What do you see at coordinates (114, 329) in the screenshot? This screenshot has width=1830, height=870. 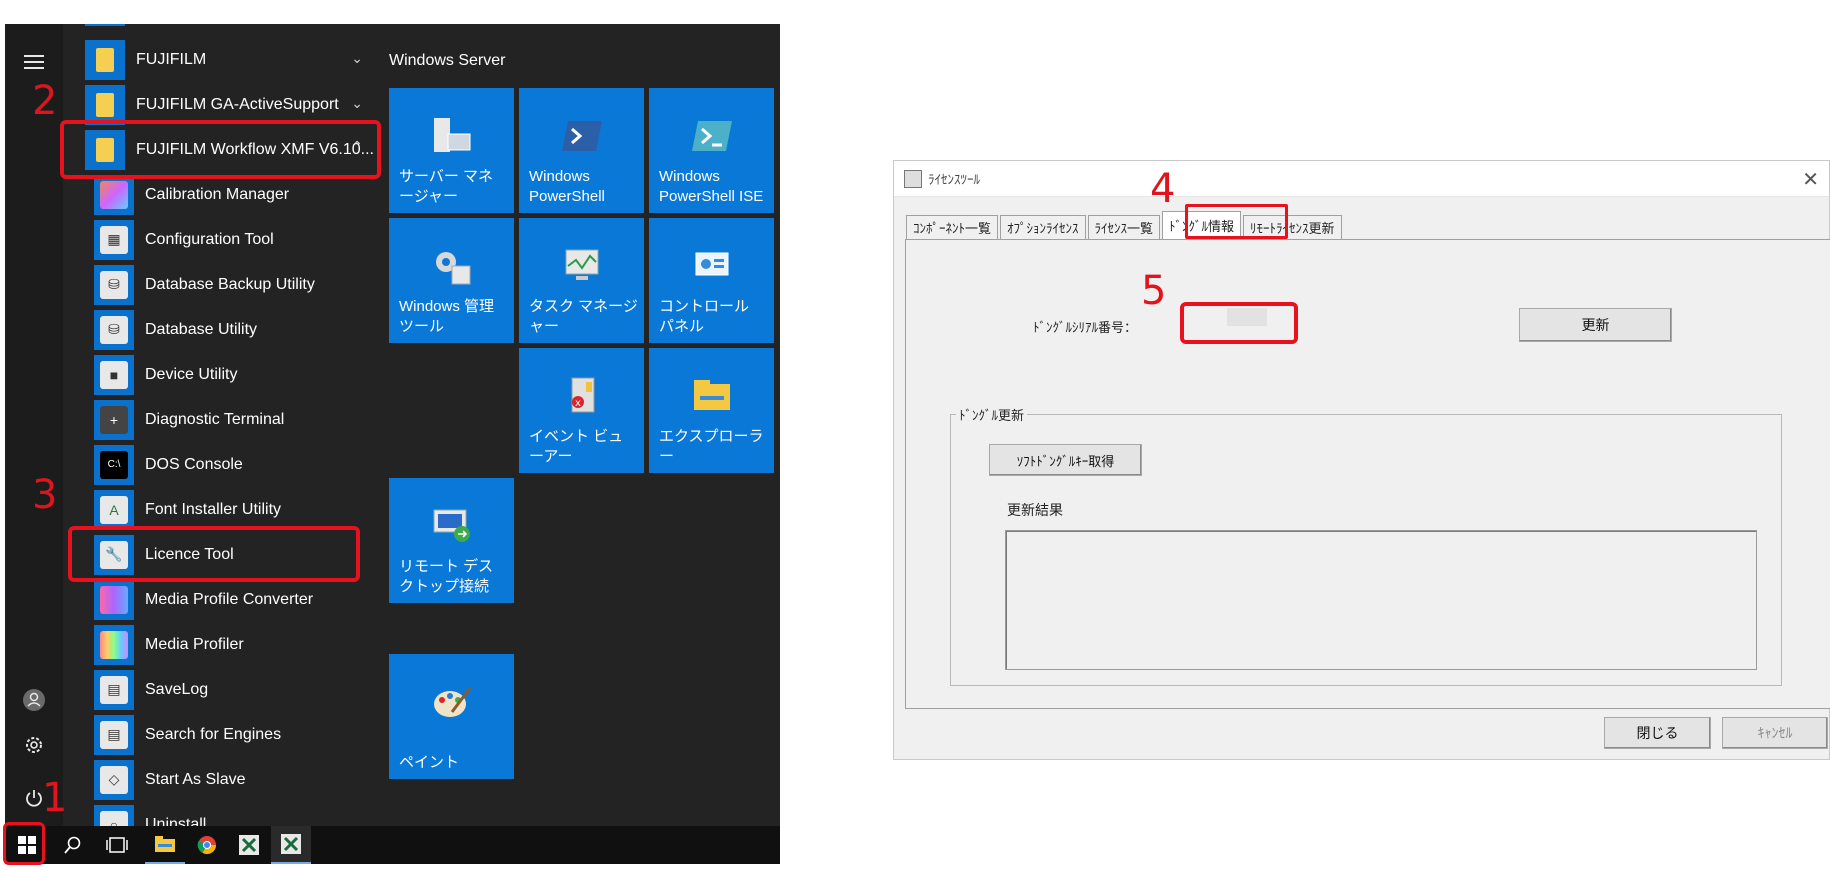 I see `database-icon: ⛁` at bounding box center [114, 329].